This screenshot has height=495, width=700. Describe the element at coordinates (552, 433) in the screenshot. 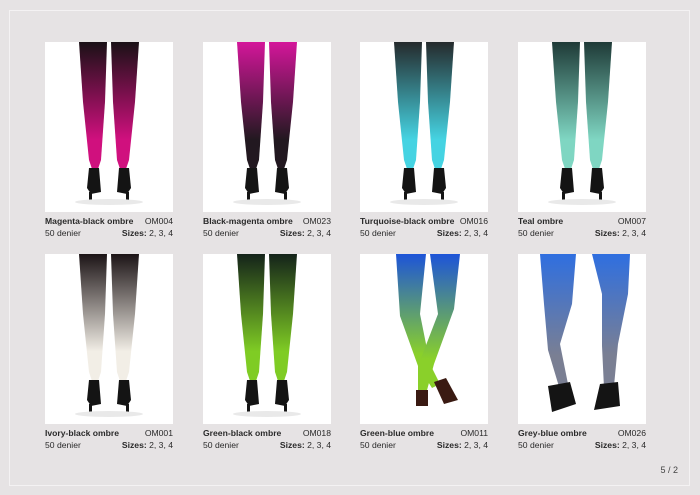

I see `product-name: Grey-blue ombre` at that location.